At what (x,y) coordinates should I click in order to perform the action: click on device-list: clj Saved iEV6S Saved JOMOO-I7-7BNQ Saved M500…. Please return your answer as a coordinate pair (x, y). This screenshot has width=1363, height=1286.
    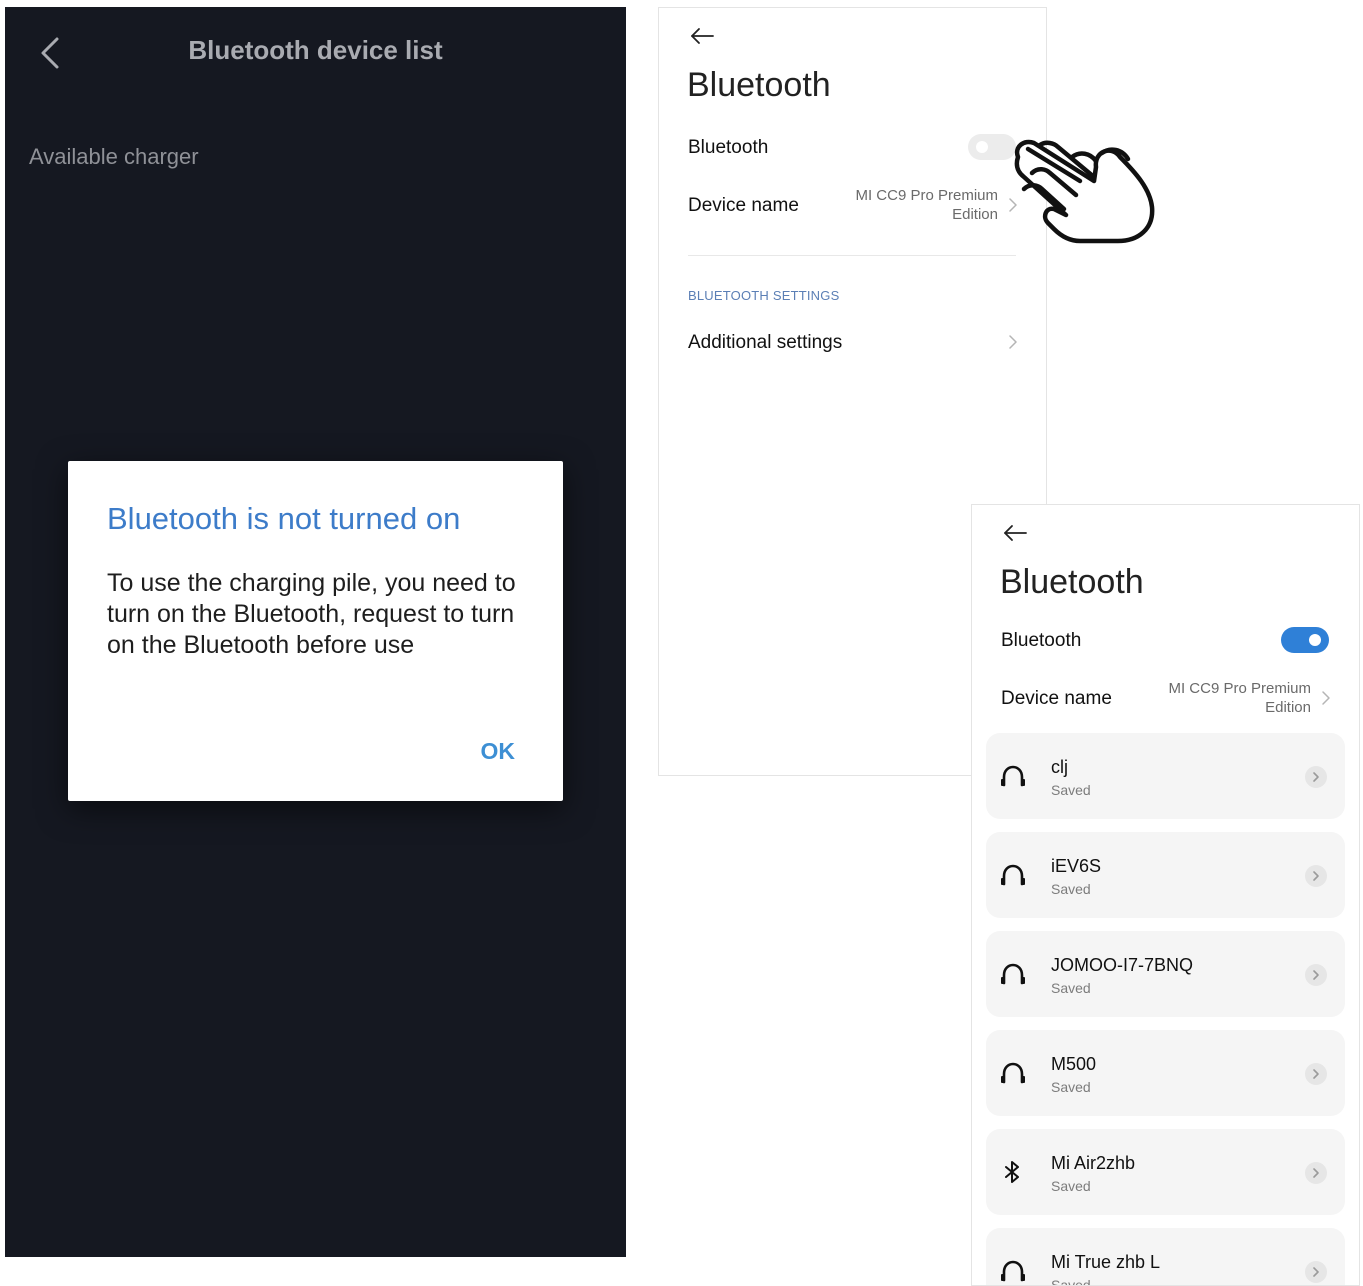
    Looking at the image, I should click on (1165, 1009).